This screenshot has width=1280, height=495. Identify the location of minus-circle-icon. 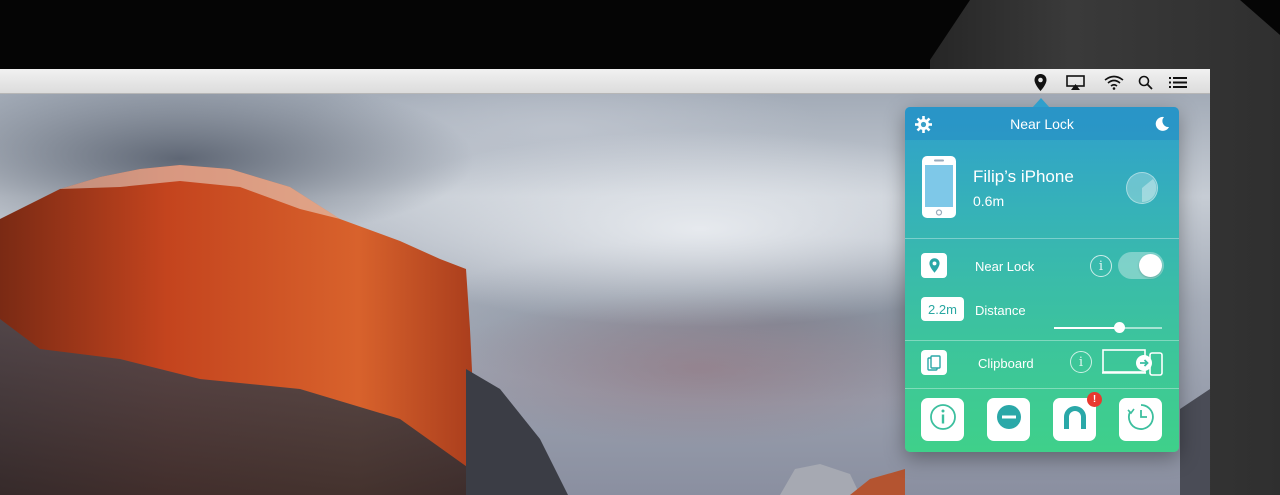
(1009, 419).